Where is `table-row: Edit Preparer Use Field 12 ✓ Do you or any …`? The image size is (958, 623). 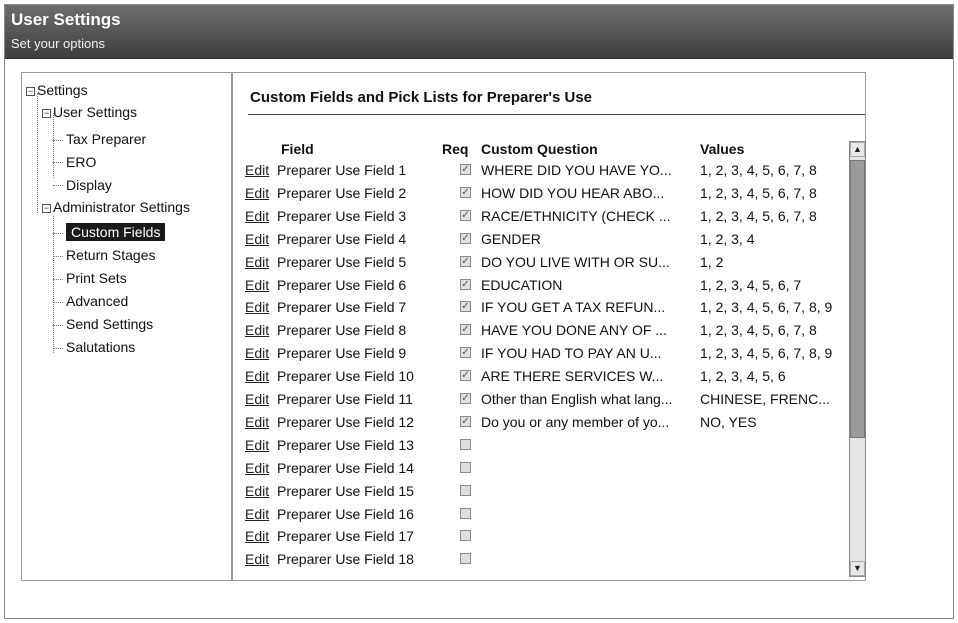 table-row: Edit Preparer Use Field 12 ✓ Do you or any … is located at coordinates (540, 423).